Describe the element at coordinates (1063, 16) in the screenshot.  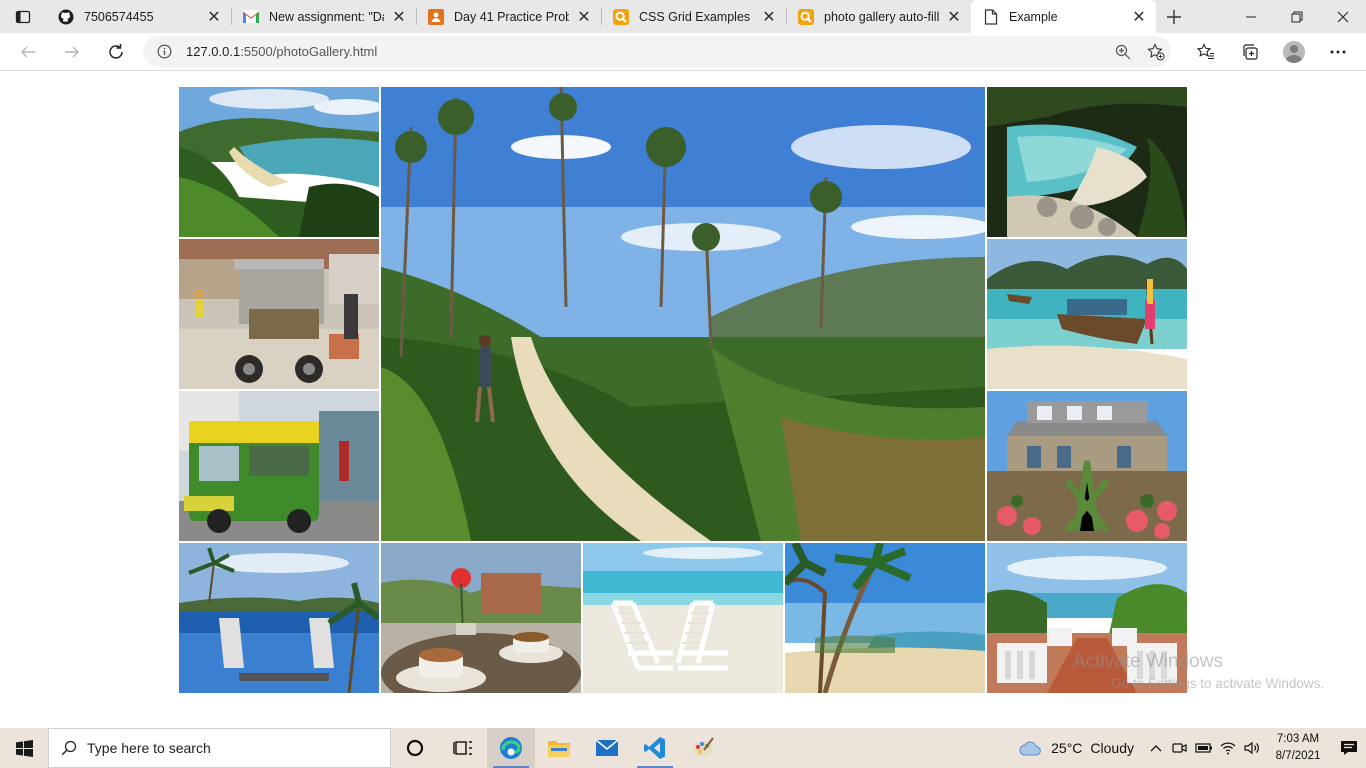
I see `tab-example: Example ✕` at that location.